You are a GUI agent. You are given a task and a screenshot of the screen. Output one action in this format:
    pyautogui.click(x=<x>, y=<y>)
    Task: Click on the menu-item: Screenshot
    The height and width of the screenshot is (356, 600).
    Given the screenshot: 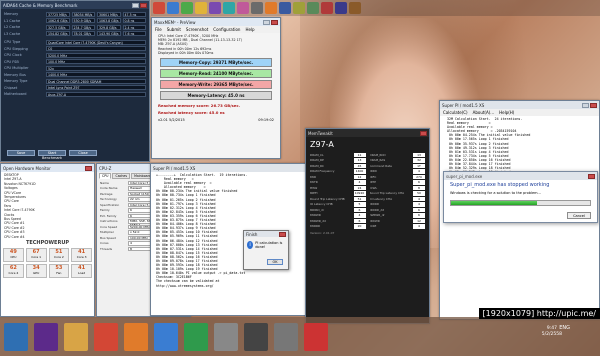 What is the action you would take?
    pyautogui.click(x=197, y=29)
    